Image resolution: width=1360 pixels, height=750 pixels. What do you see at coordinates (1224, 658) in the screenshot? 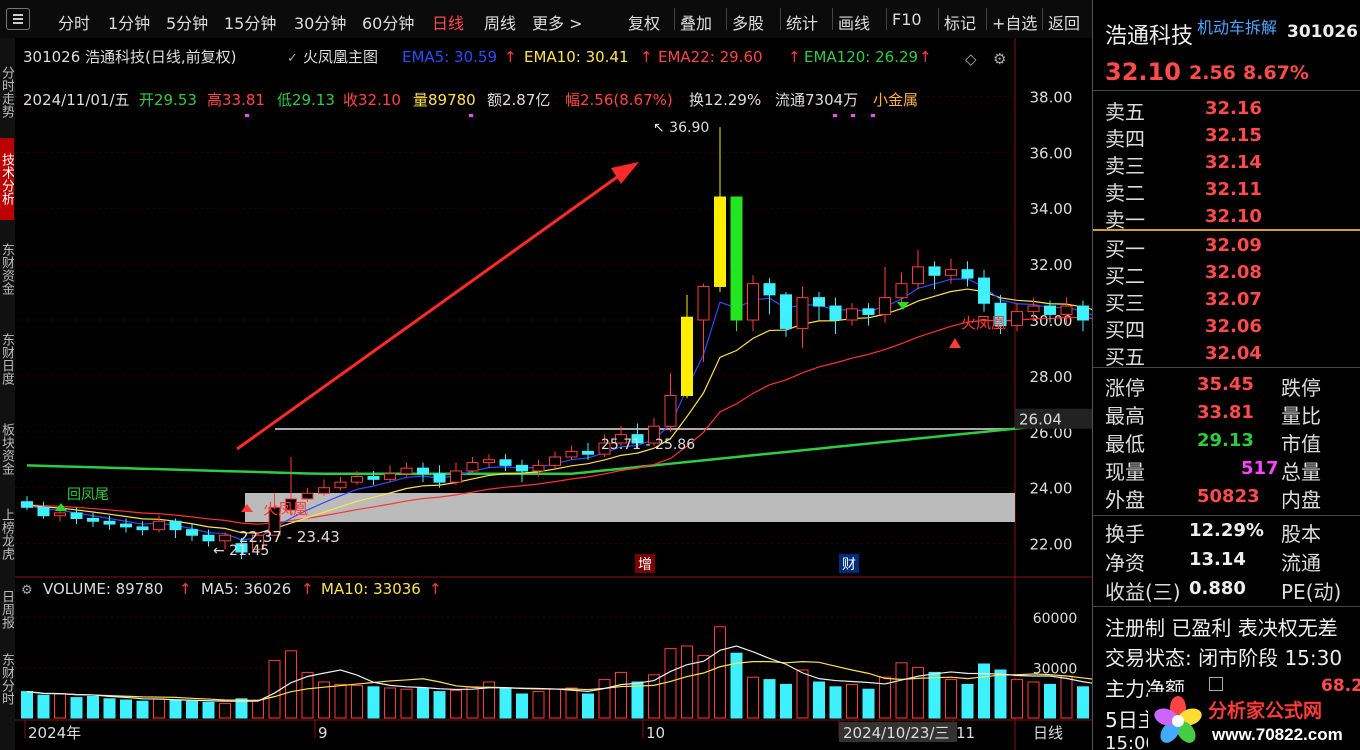
I see `trade-status: 交易状态: 闭市阶段 15:30` at bounding box center [1224, 658].